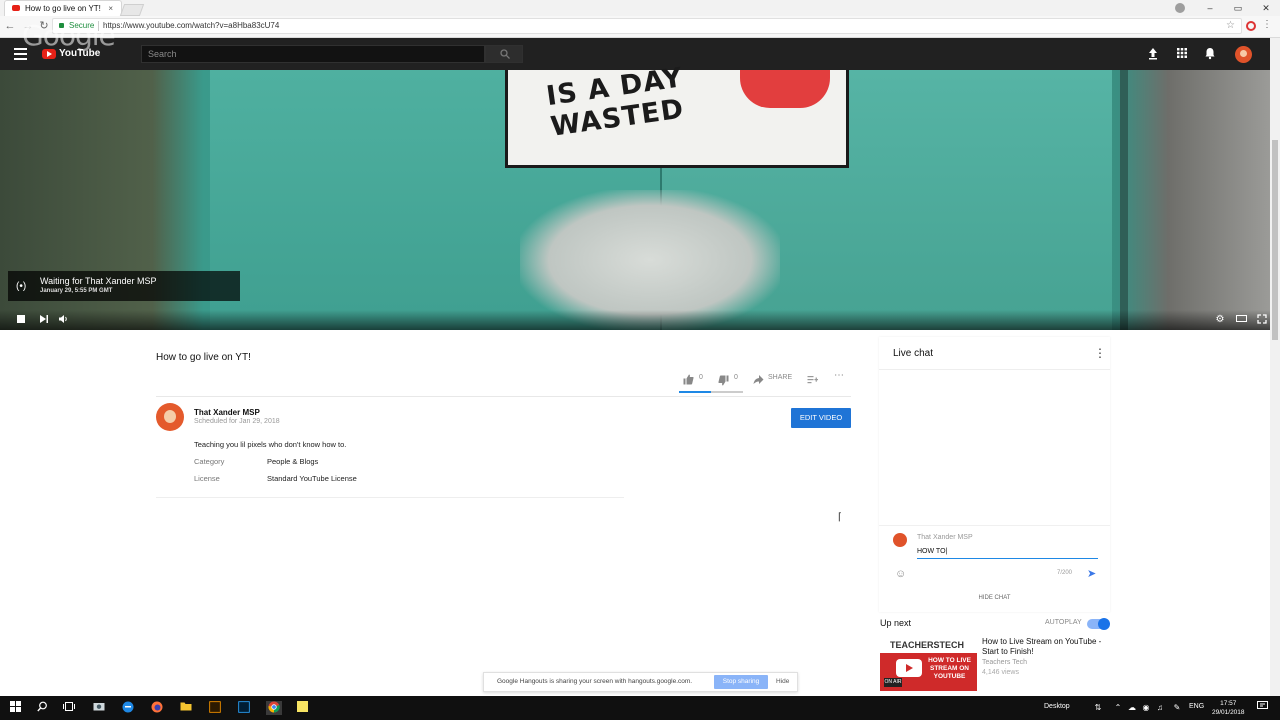 The image size is (1280, 720). I want to click on thumbnail-play-icon, so click(909, 668).